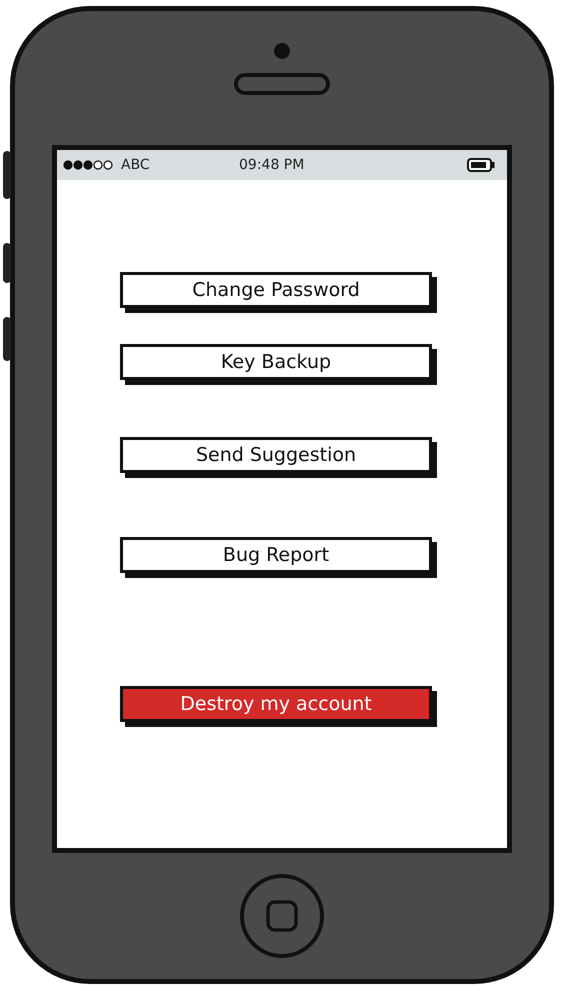  I want to click on signal-icon, so click(88, 165).